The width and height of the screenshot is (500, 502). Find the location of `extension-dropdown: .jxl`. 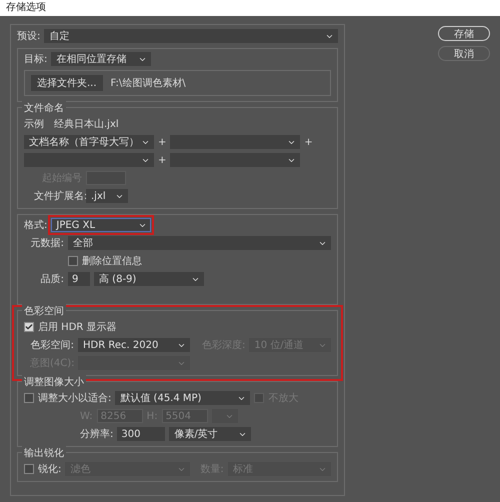

extension-dropdown: .jxl is located at coordinates (107, 196).